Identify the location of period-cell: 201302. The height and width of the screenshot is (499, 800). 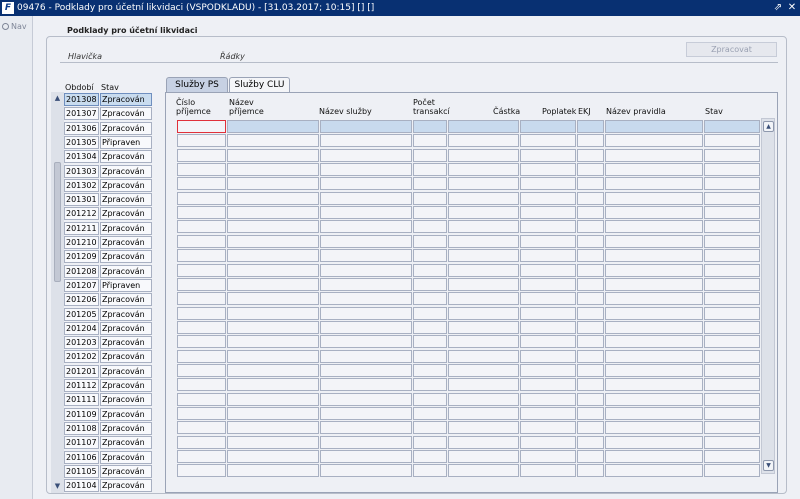
(81, 185).